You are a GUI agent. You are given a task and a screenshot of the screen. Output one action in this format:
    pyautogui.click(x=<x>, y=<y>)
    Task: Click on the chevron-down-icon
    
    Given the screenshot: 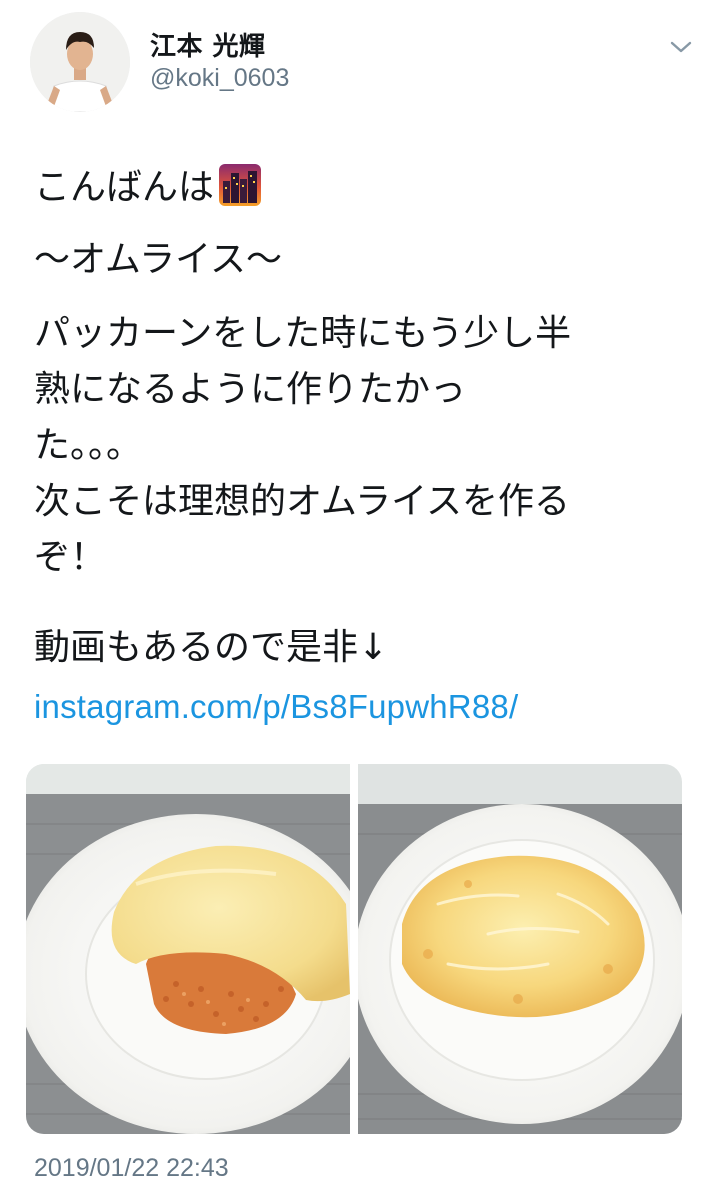 What is the action you would take?
    pyautogui.click(x=681, y=47)
    